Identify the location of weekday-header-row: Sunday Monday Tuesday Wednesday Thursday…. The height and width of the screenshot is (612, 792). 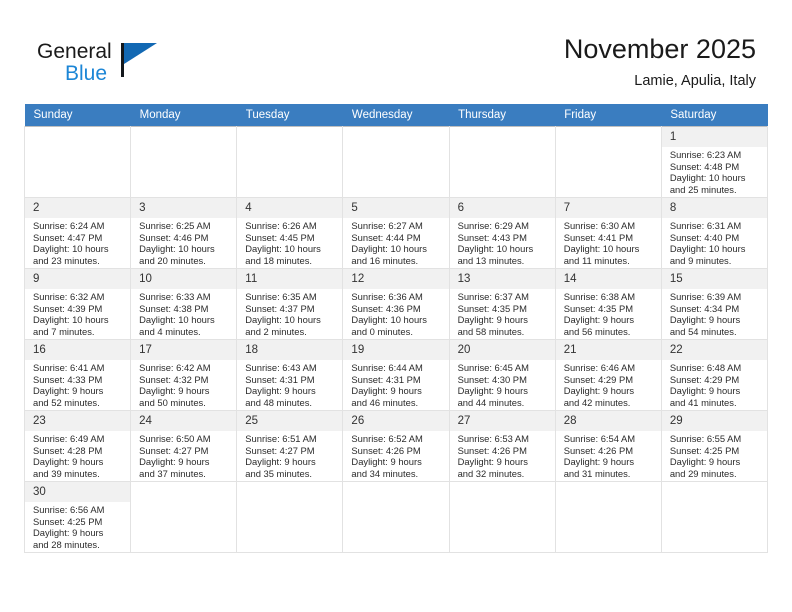
(396, 115).